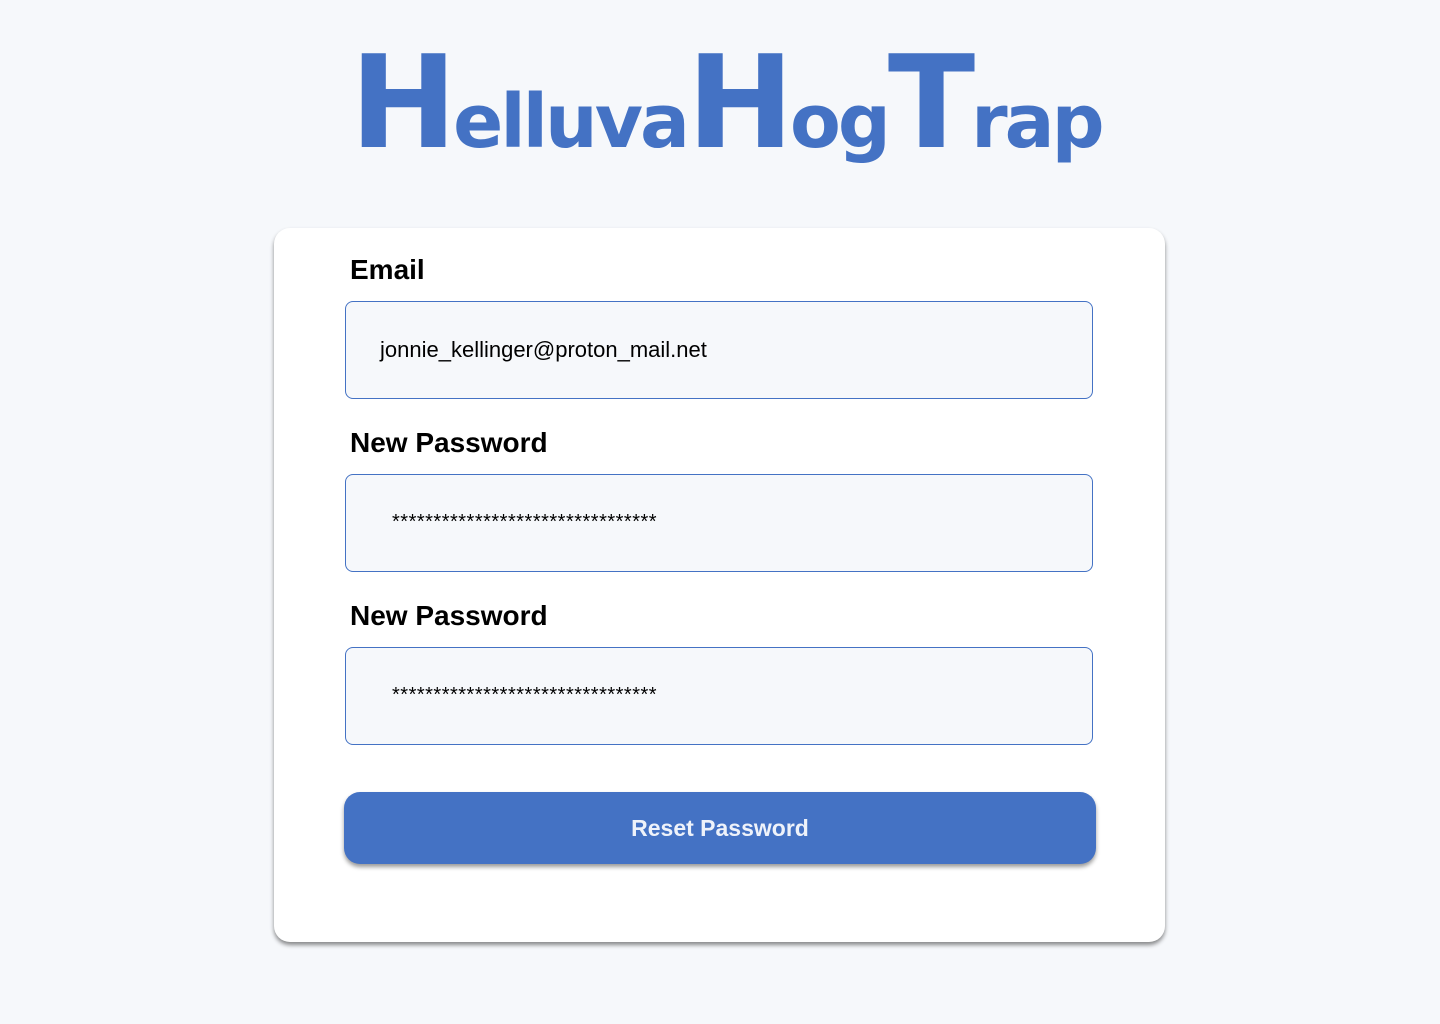  Describe the element at coordinates (449, 615) in the screenshot. I see `confirm-password-label: New Password` at that location.